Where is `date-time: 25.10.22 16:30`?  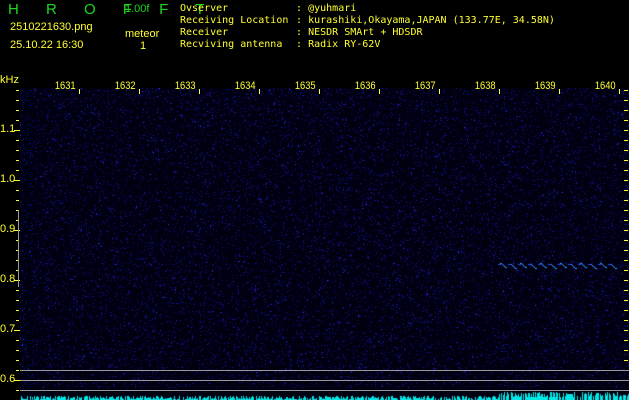
date-time: 25.10.22 16:30 is located at coordinates (47, 45).